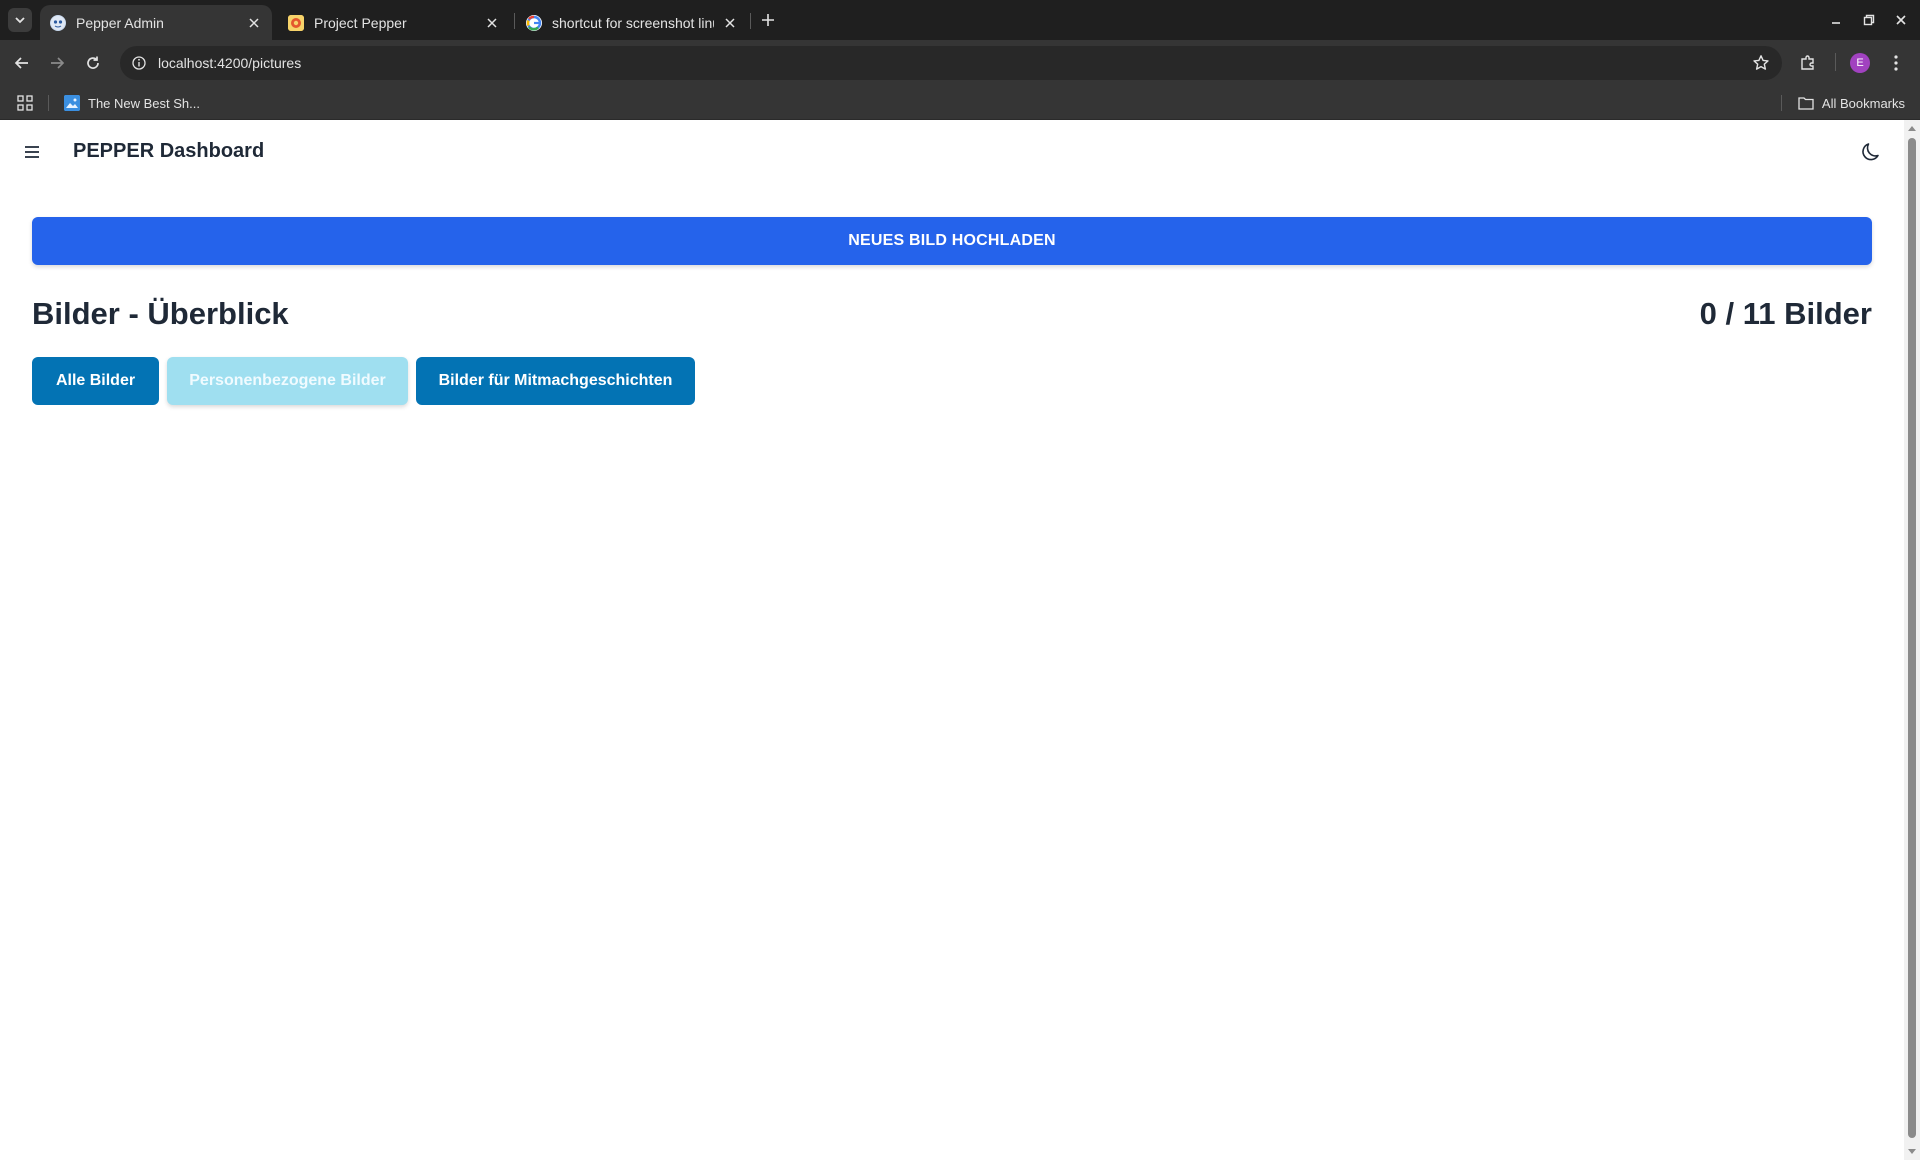  What do you see at coordinates (1761, 63) in the screenshot?
I see `bookmark-star-icon` at bounding box center [1761, 63].